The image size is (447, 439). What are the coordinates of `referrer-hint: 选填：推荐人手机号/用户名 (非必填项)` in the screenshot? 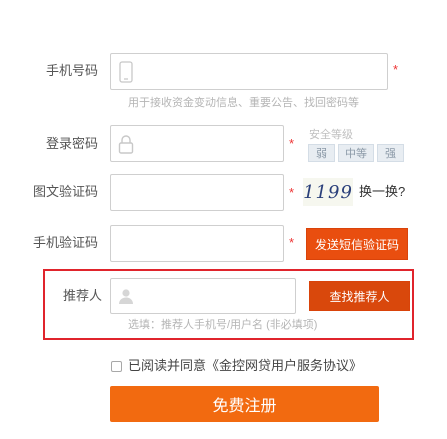 It's located at (223, 325).